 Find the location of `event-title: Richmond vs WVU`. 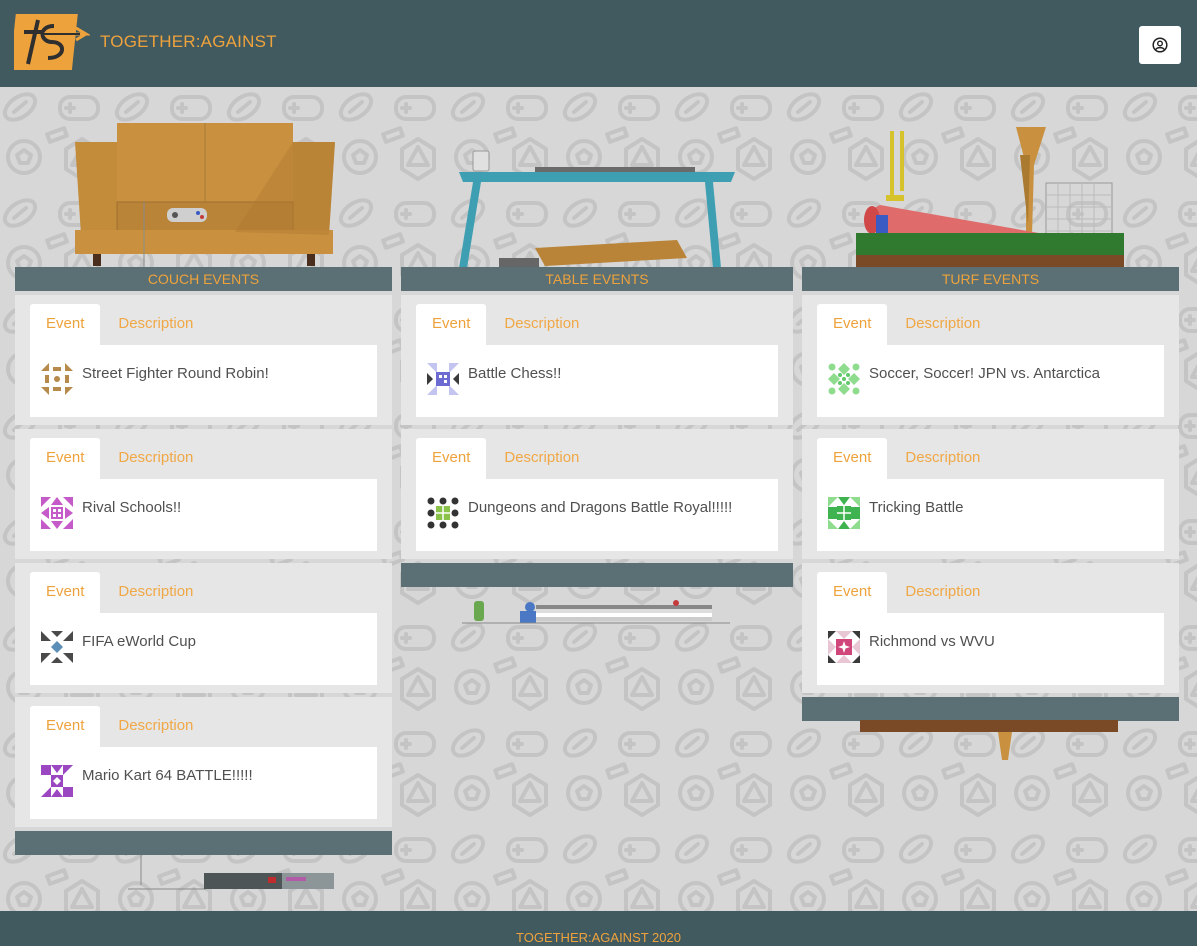

event-title: Richmond vs WVU is located at coordinates (932, 641).